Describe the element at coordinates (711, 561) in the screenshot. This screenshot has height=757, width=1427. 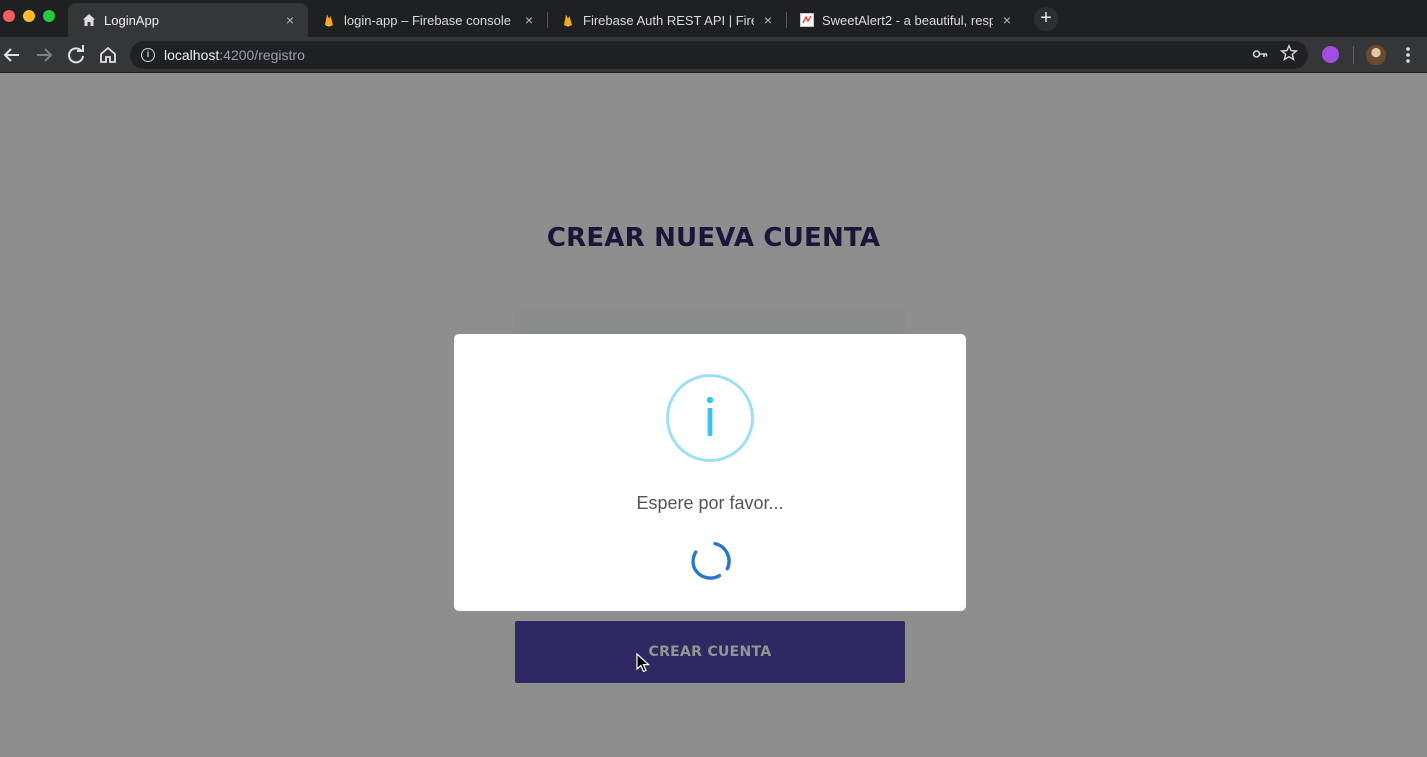
I see `loading-spinner` at that location.